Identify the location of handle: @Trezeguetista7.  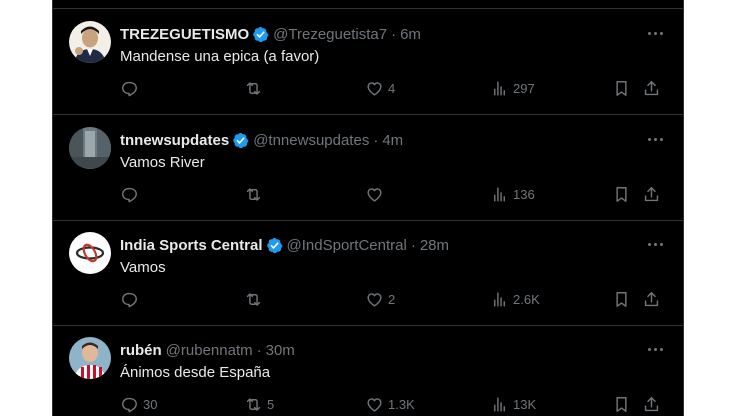
(330, 34).